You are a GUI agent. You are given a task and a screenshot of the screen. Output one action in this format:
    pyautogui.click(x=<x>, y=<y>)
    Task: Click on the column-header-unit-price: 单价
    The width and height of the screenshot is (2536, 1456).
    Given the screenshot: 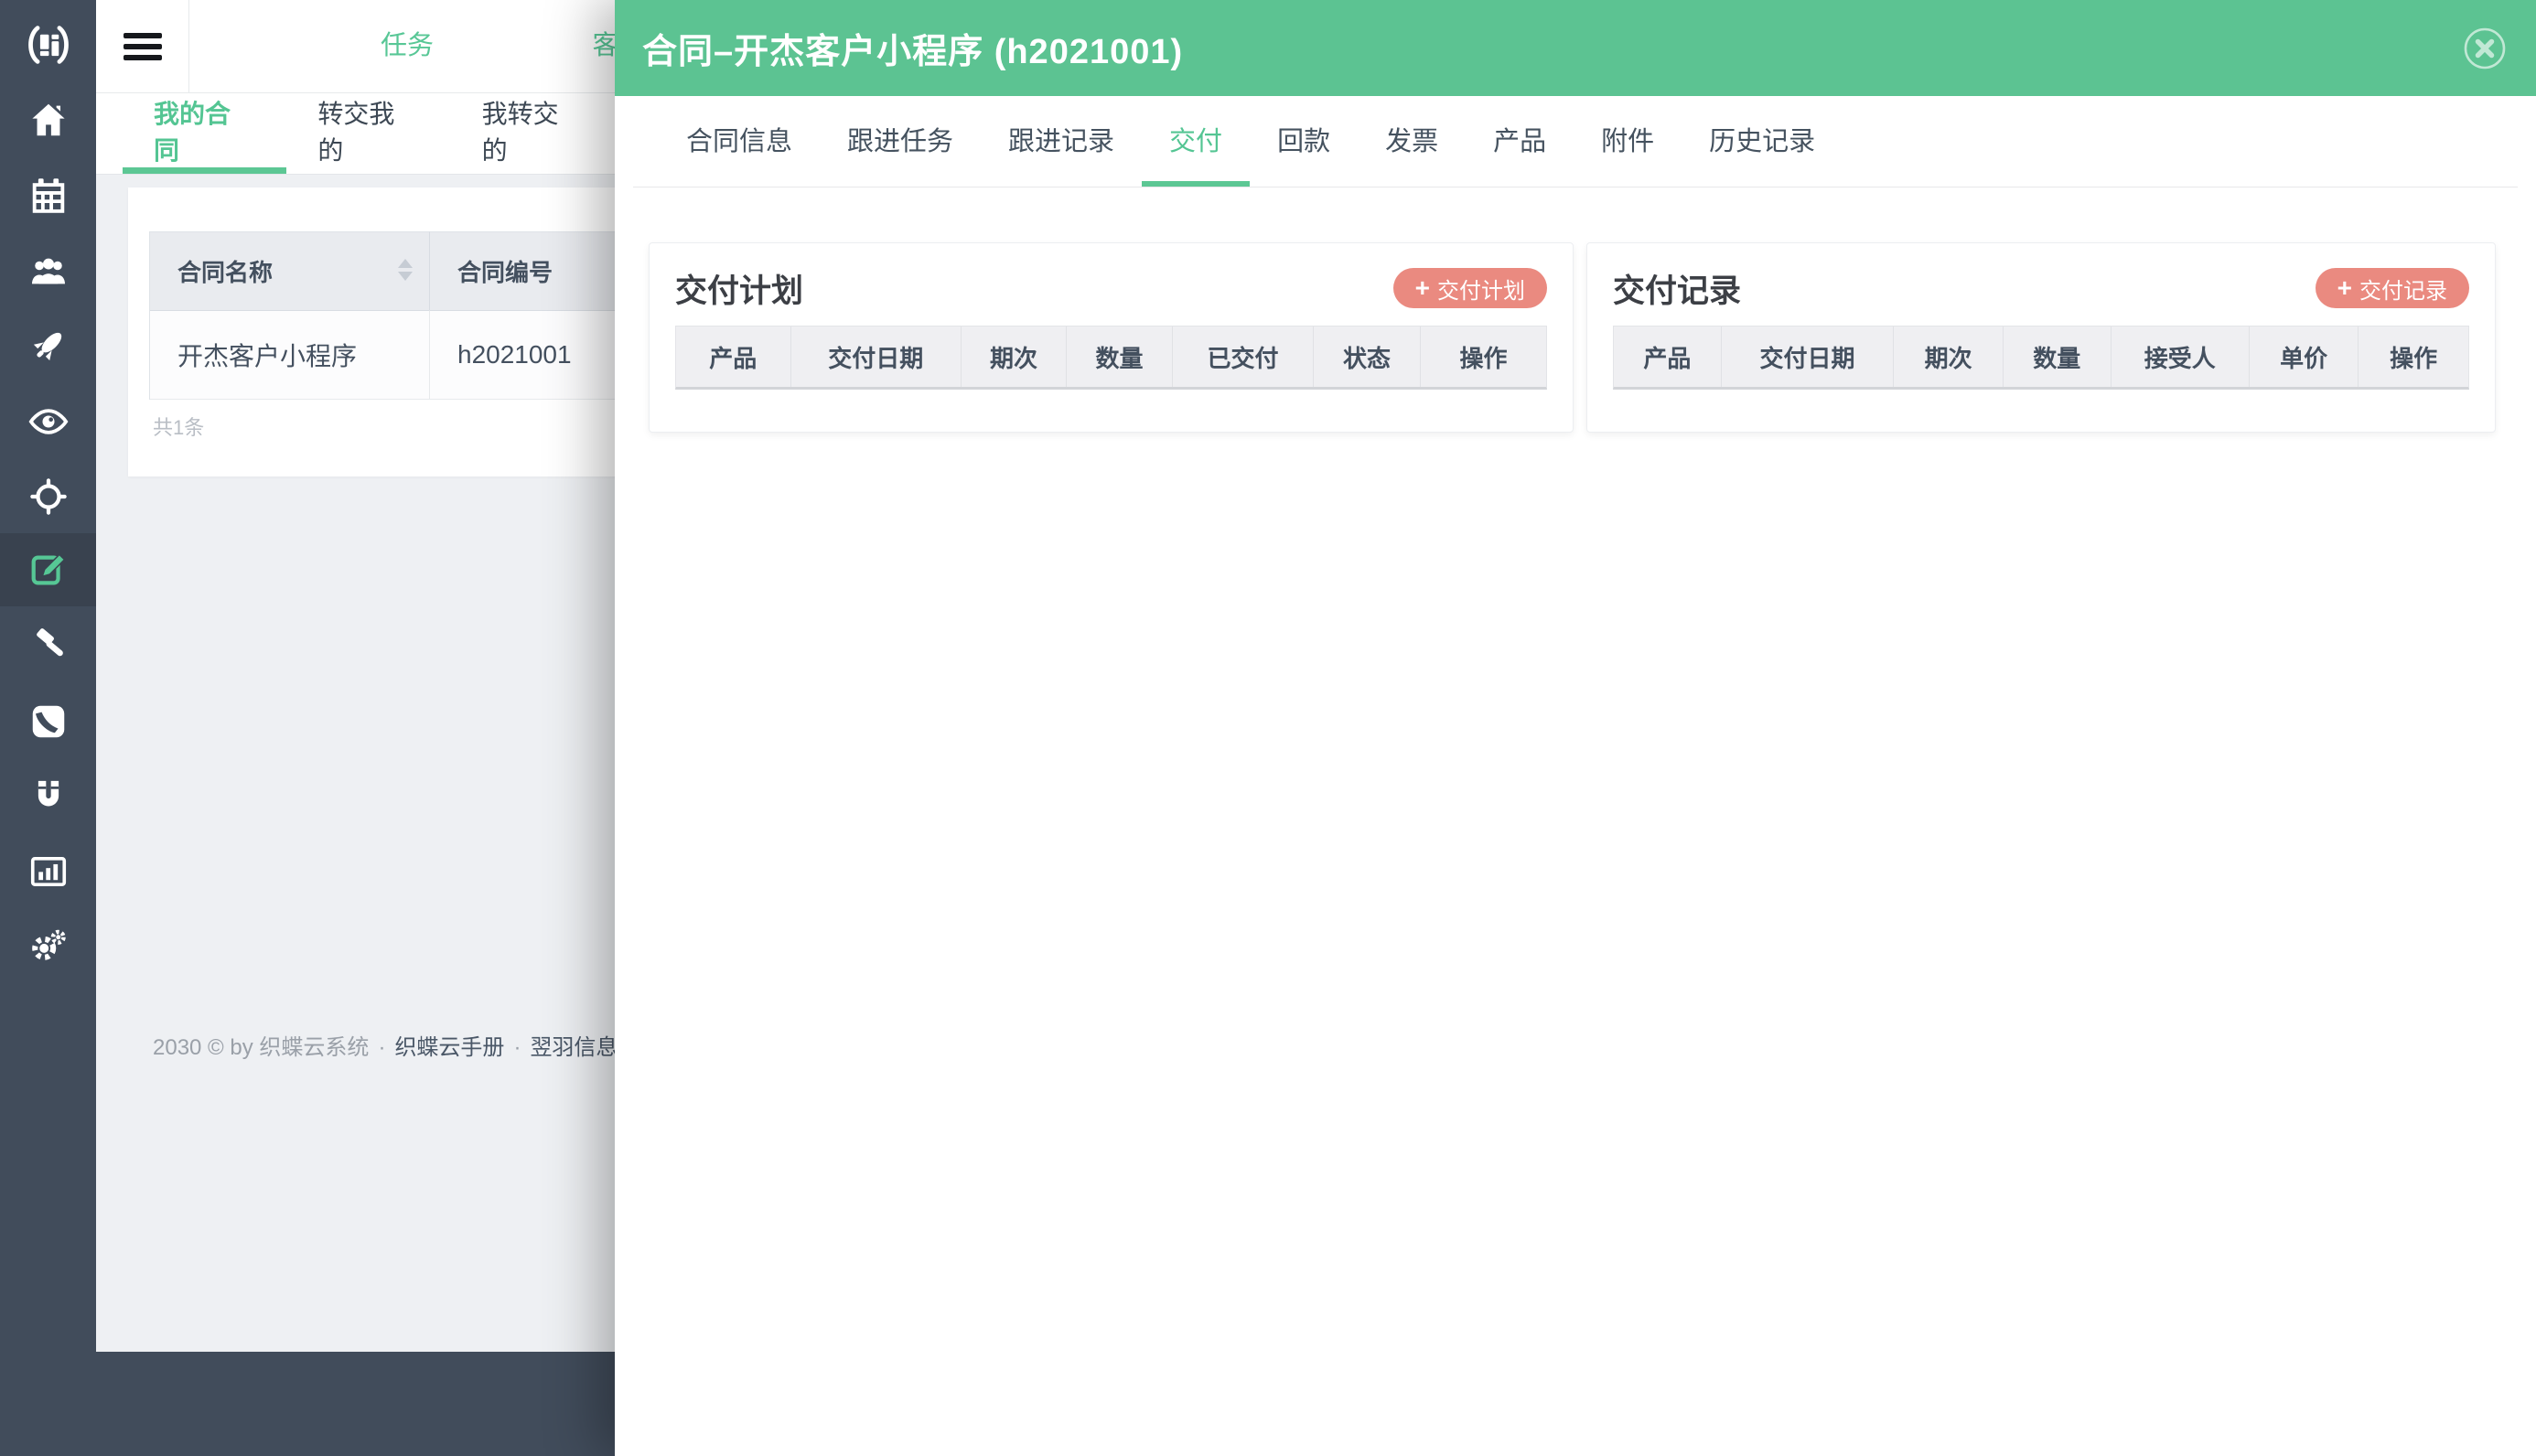 What is the action you would take?
    pyautogui.click(x=2304, y=357)
    